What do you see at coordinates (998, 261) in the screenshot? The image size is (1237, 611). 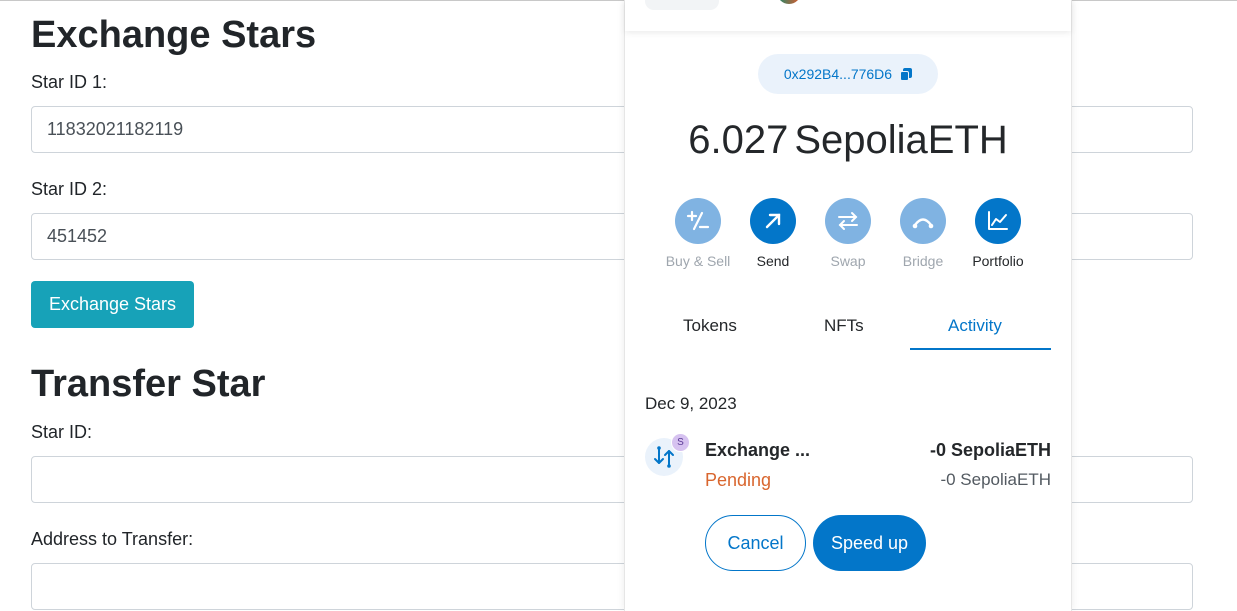 I see `portfolio-label: Portfolio` at bounding box center [998, 261].